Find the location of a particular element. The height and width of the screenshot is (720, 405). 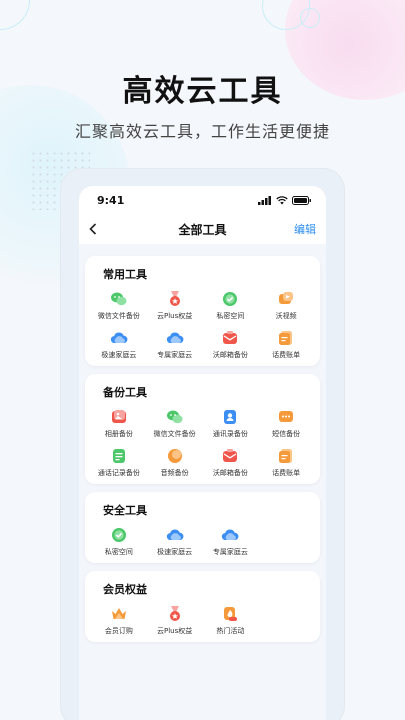

tool-item: 相册备份 is located at coordinates (119, 423).